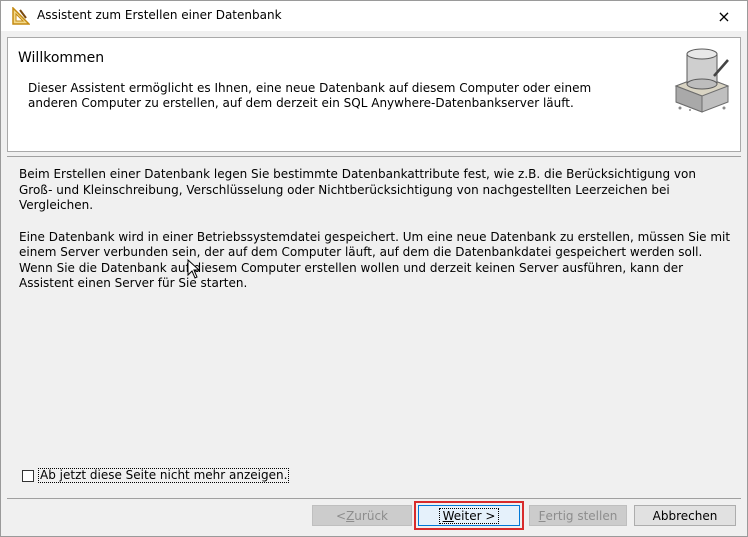 Image resolution: width=748 pixels, height=537 pixels. I want to click on back-prefix: <, so click(341, 515).